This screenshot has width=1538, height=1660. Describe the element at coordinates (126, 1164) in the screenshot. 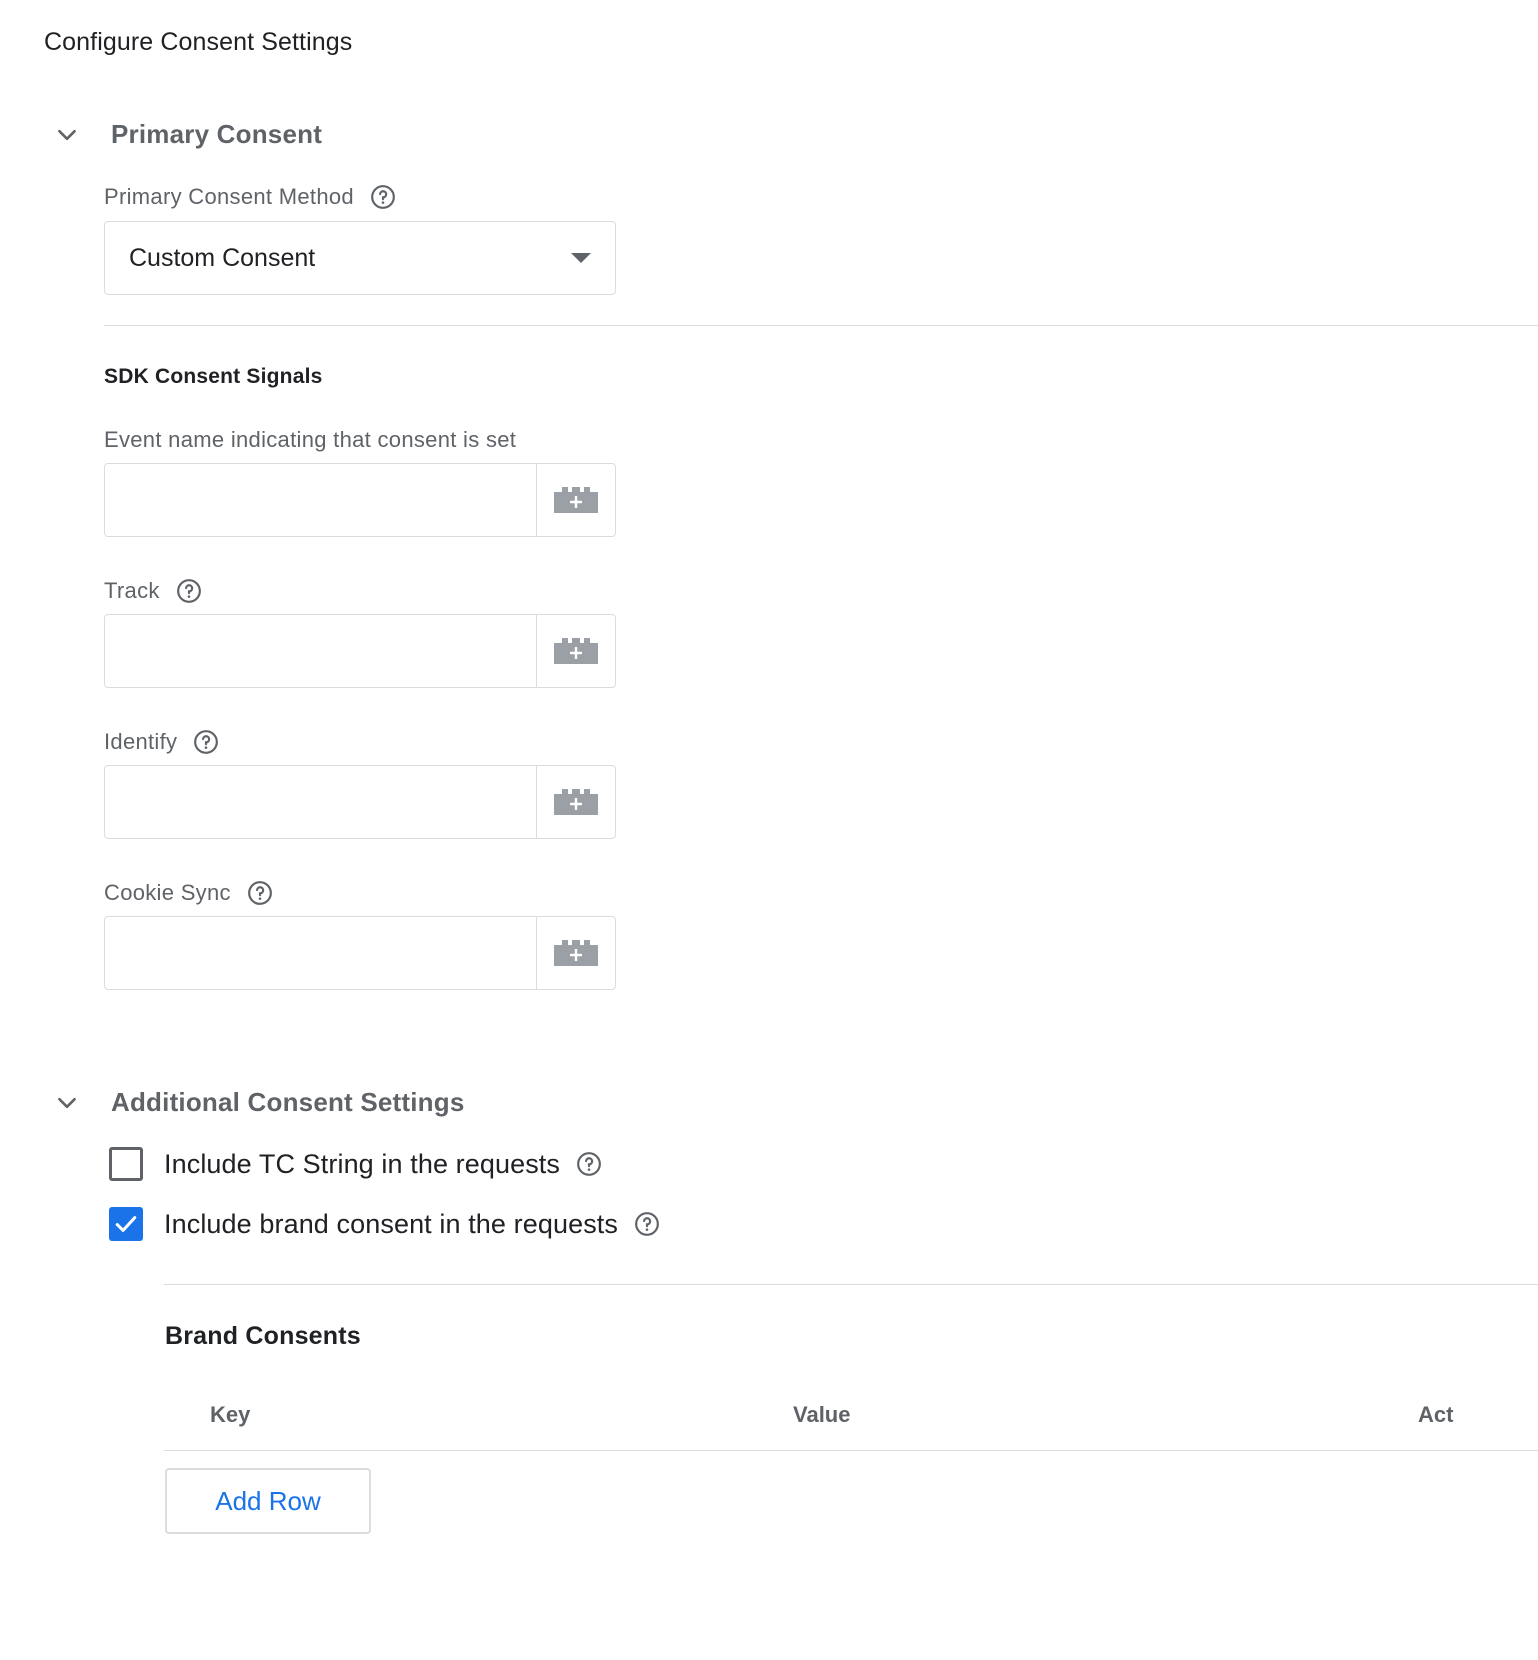

I see `tc-string-checkbox` at that location.